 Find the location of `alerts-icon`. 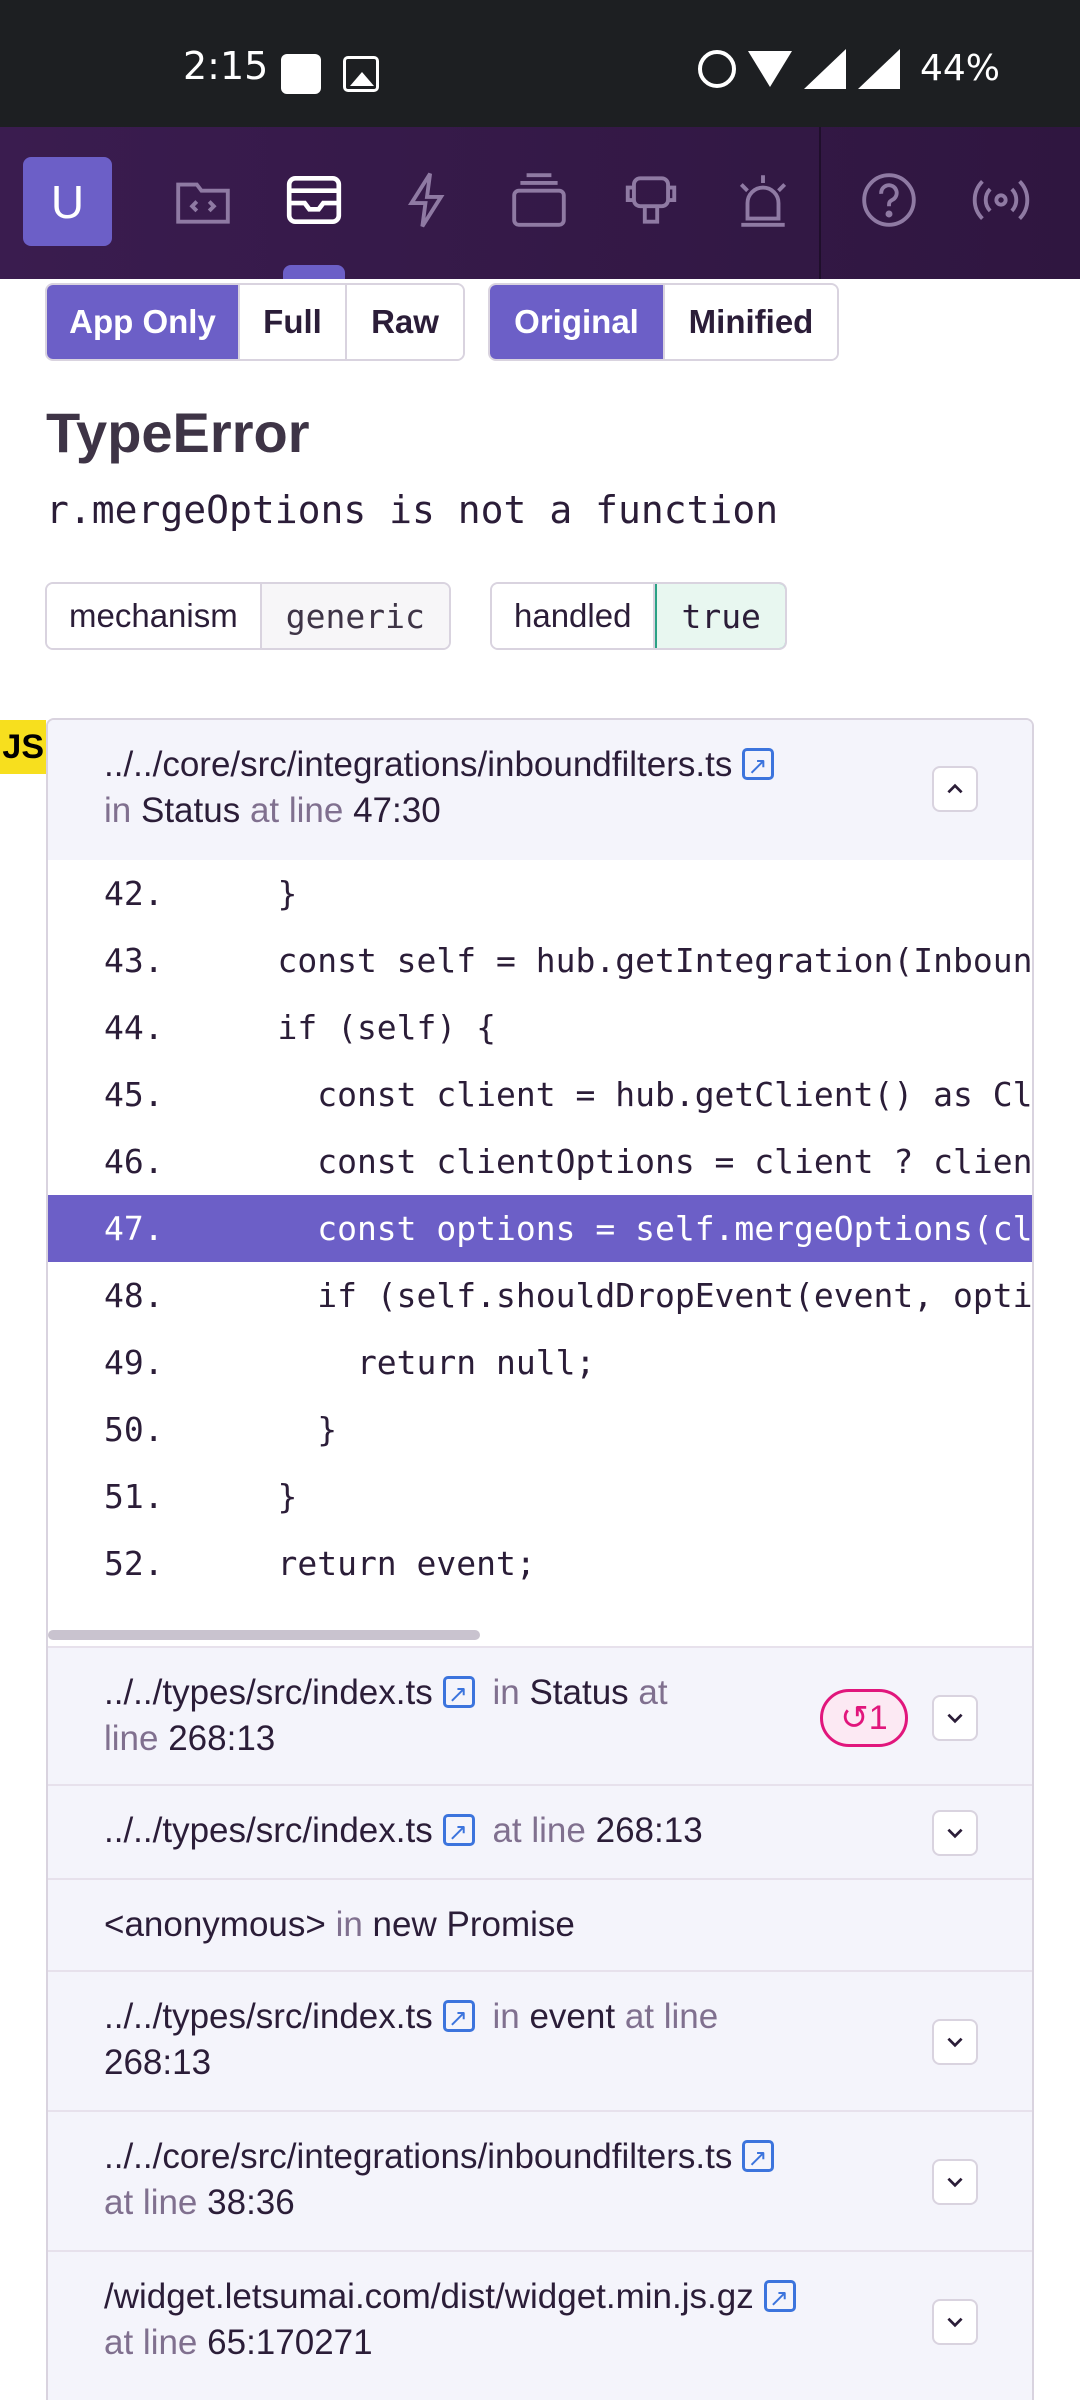

alerts-icon is located at coordinates (763, 200).